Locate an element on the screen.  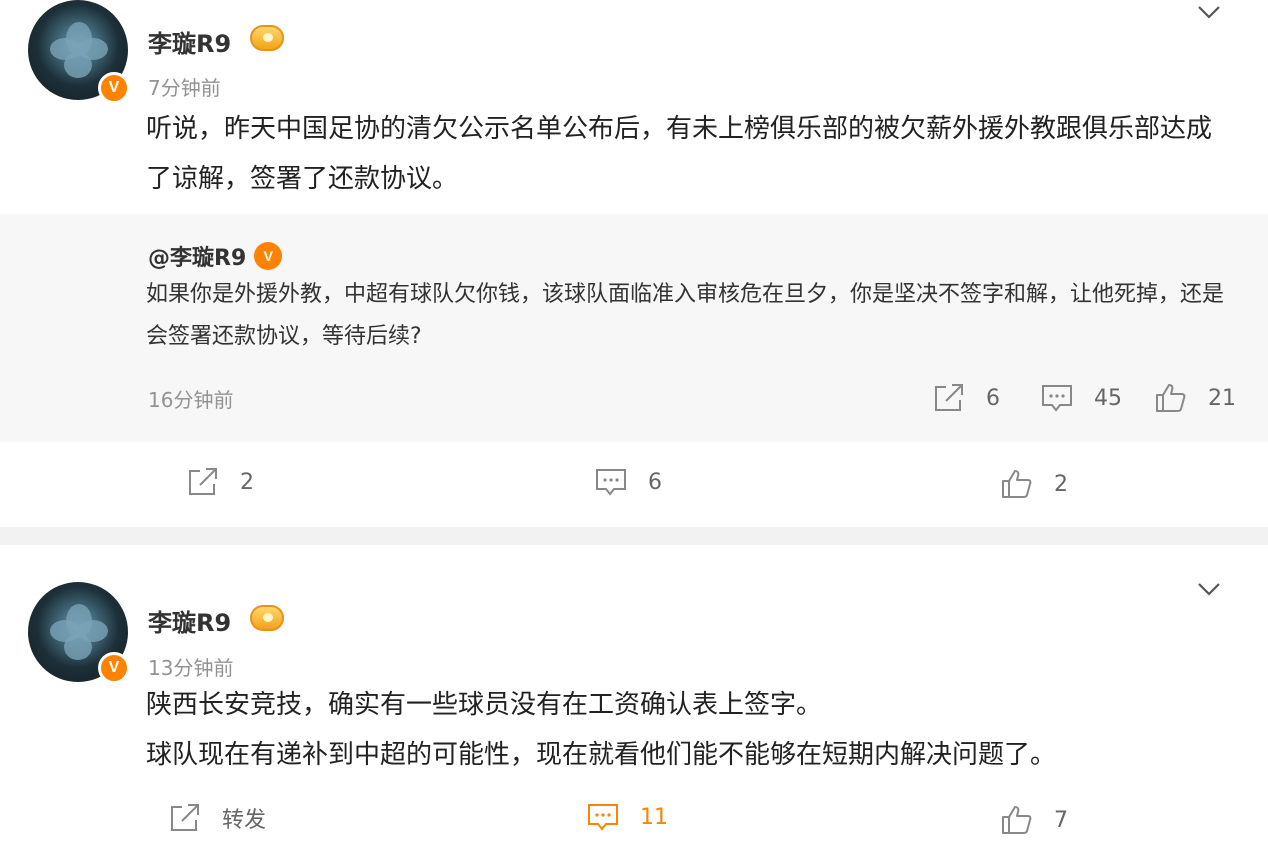
repost-count: 2 is located at coordinates (247, 482).